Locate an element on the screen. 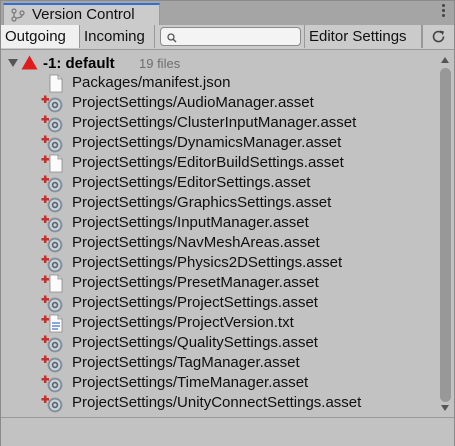 This screenshot has height=446, width=455. file-path: ProjectSettings/GraphicsSettings.asset is located at coordinates (202, 202).